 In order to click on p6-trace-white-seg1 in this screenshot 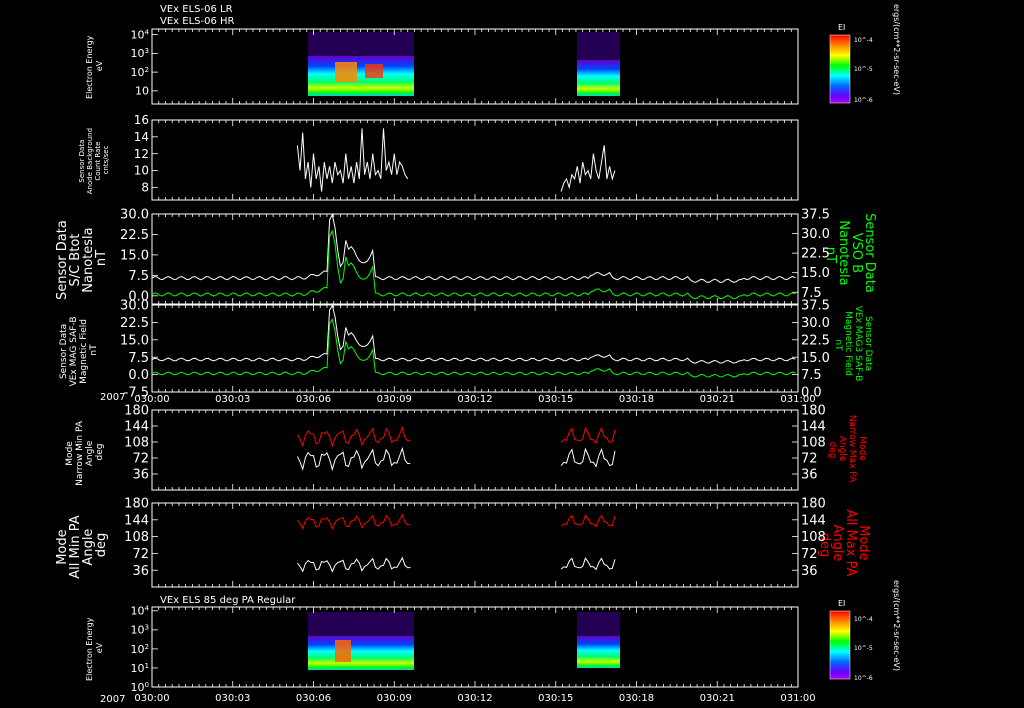, I will do `click(588, 564)`.